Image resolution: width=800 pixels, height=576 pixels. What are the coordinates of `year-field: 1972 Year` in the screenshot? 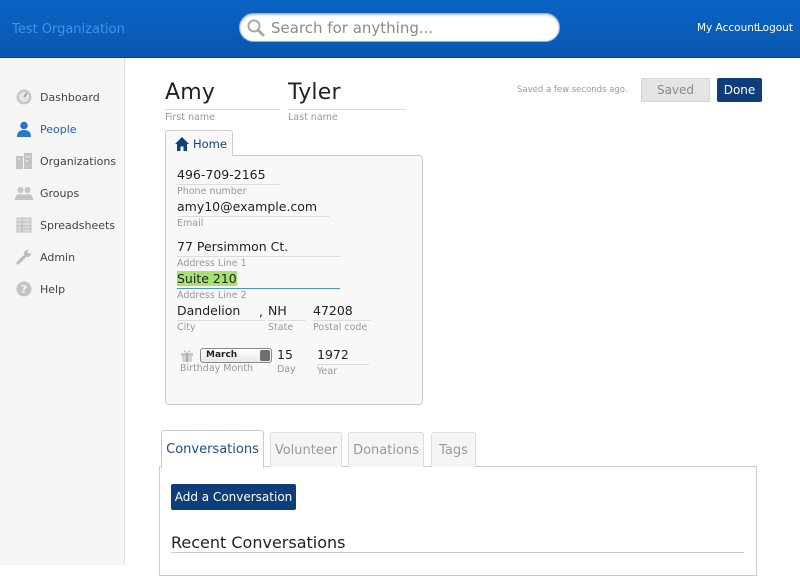 It's located at (343, 362).